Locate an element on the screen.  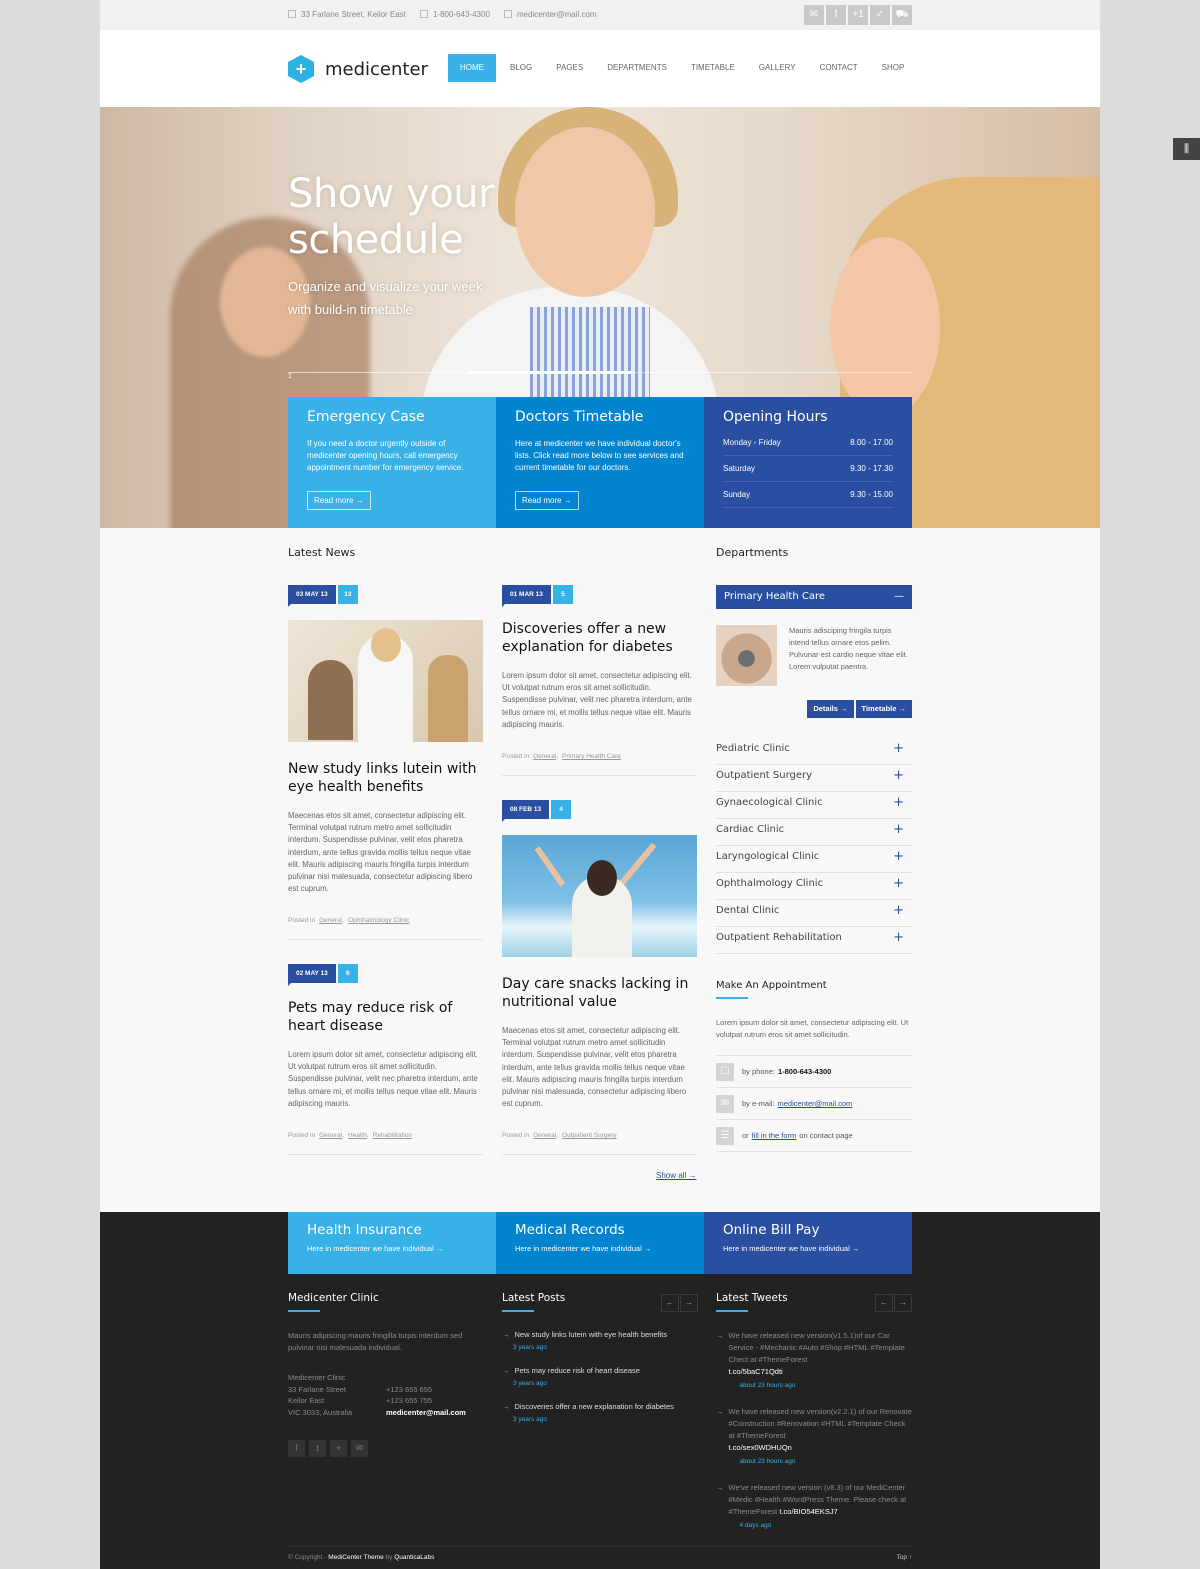
accordion-header-primary-health-care: Primary Health Care — is located at coordinates (814, 597).